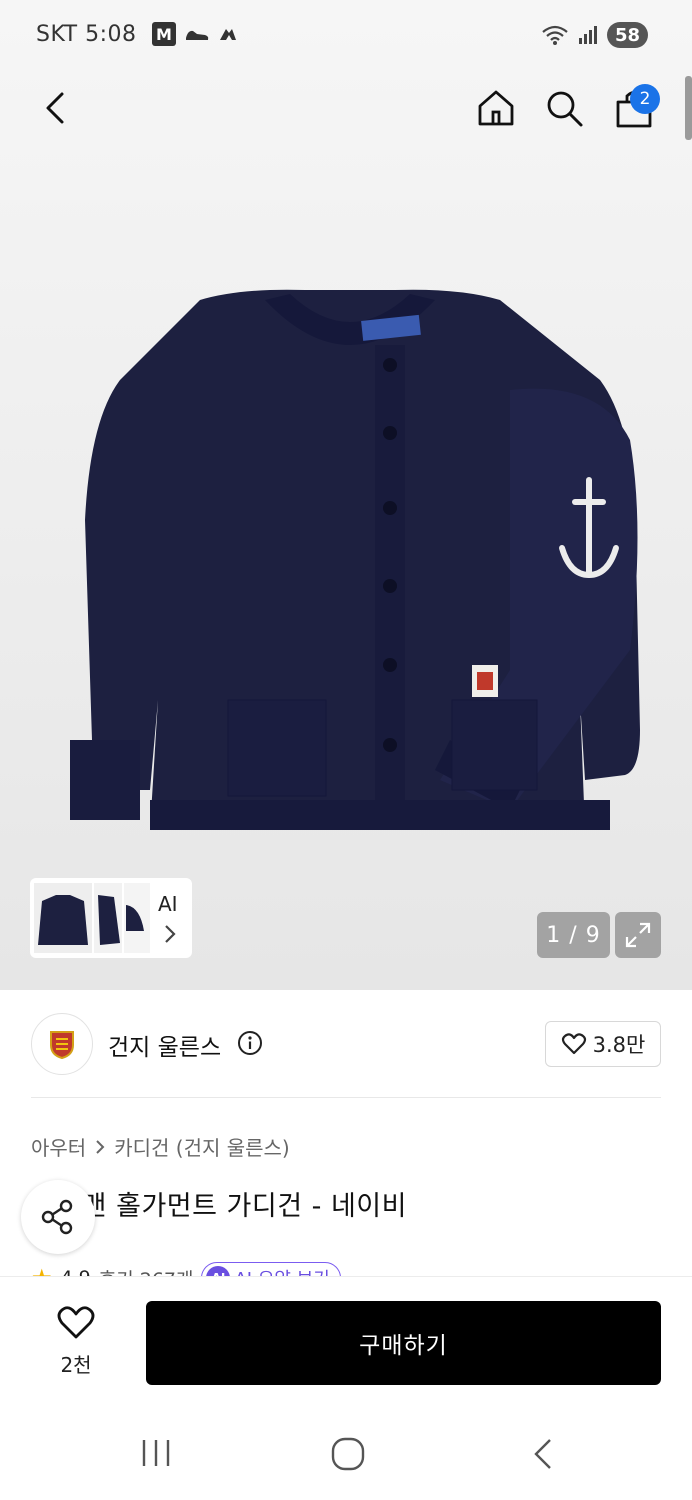  What do you see at coordinates (56, 108) in the screenshot?
I see `back-button` at bounding box center [56, 108].